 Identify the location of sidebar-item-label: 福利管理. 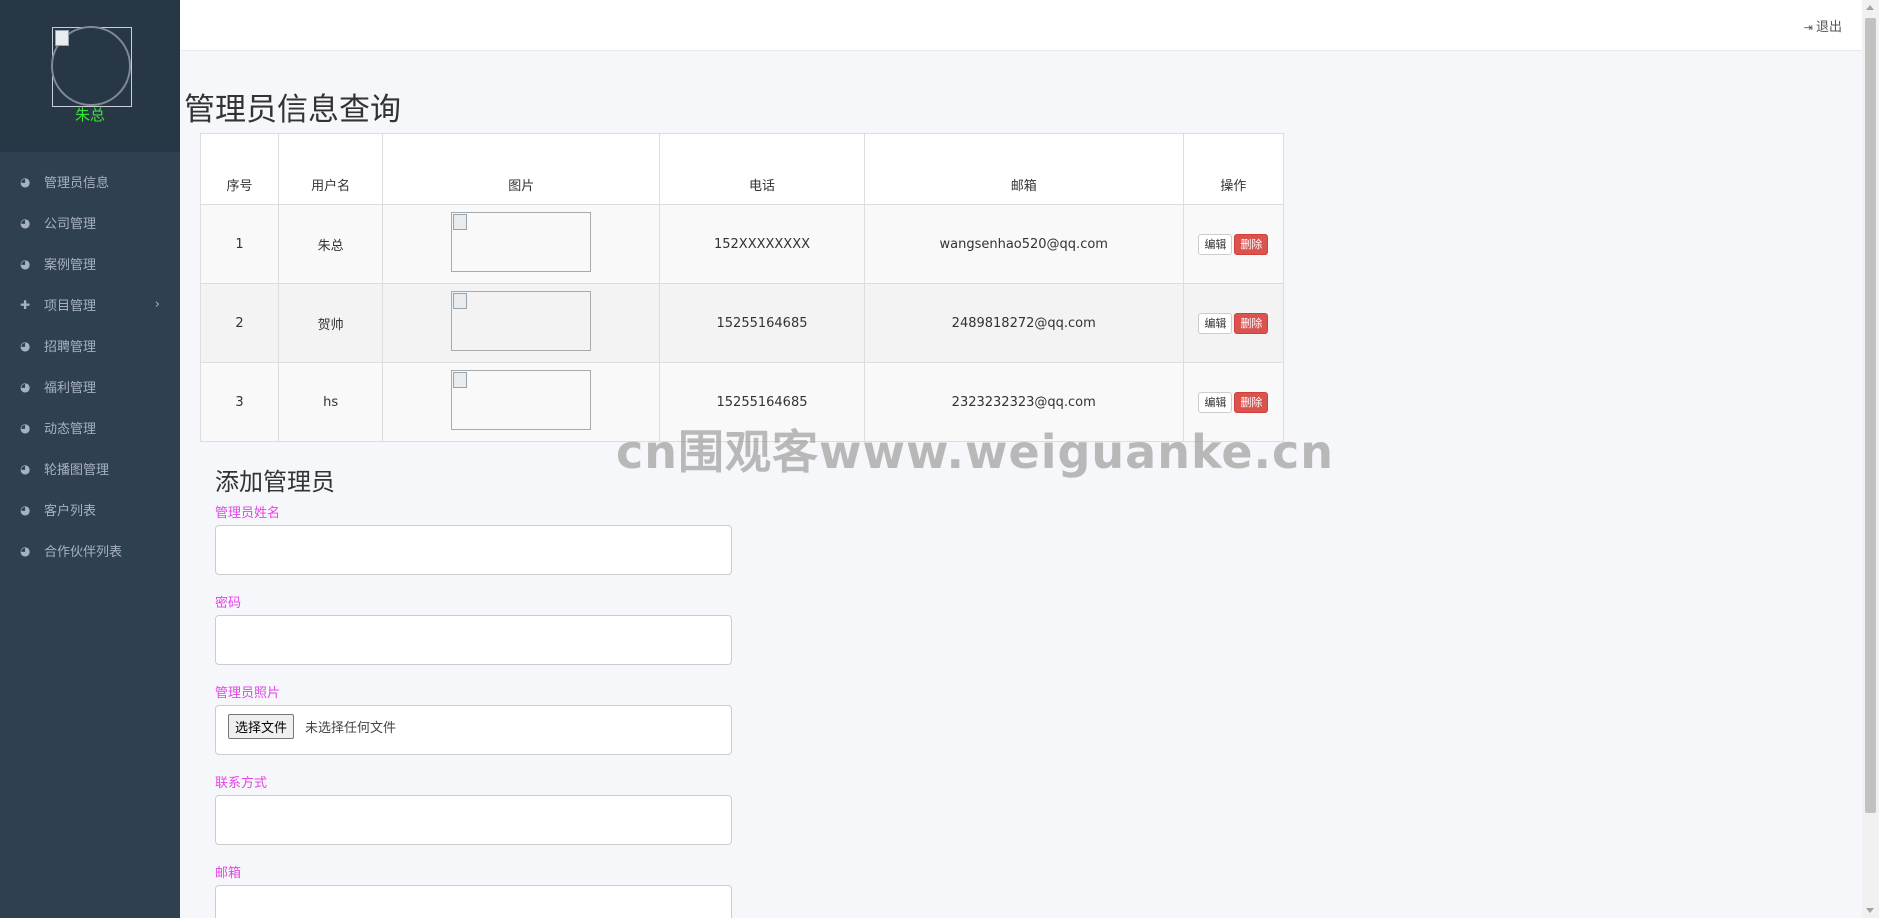
(70, 388).